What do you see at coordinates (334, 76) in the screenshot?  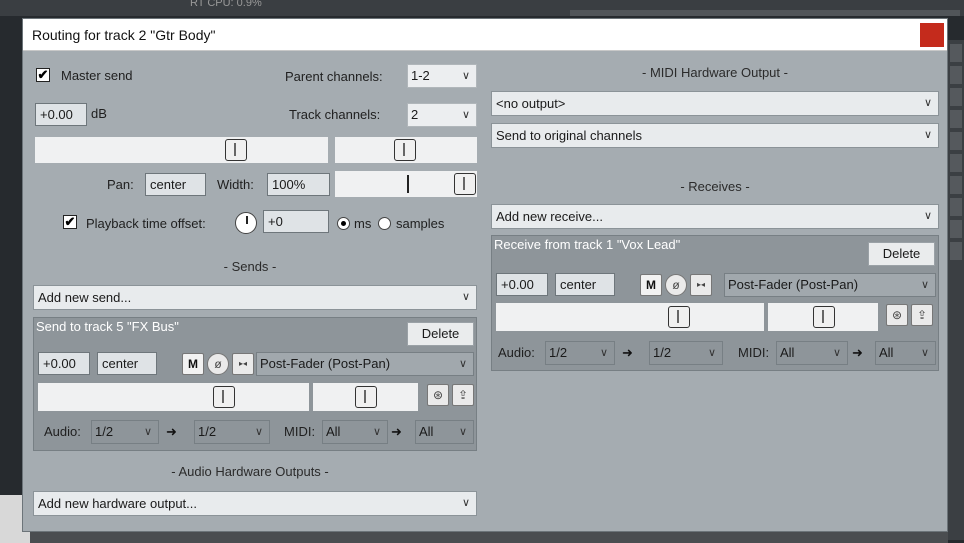 I see `parent-channels-label: Parent channels:` at bounding box center [334, 76].